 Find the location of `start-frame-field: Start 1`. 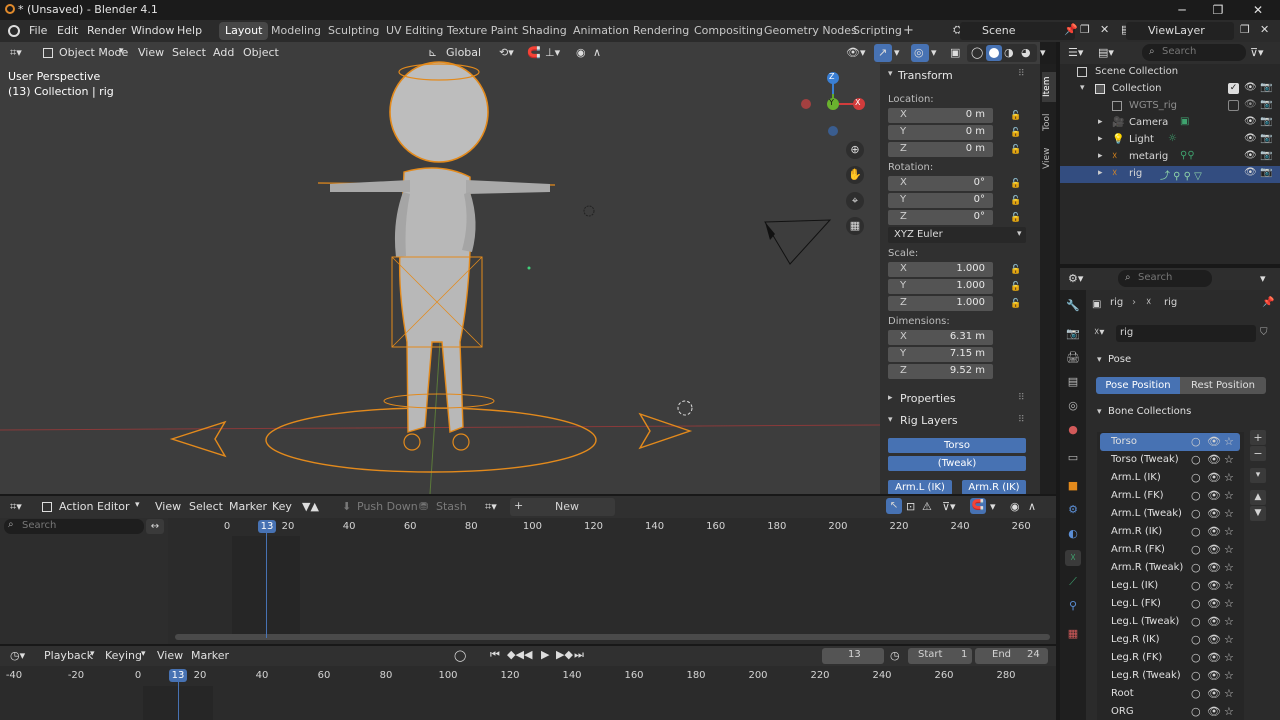

start-frame-field: Start 1 is located at coordinates (940, 656).